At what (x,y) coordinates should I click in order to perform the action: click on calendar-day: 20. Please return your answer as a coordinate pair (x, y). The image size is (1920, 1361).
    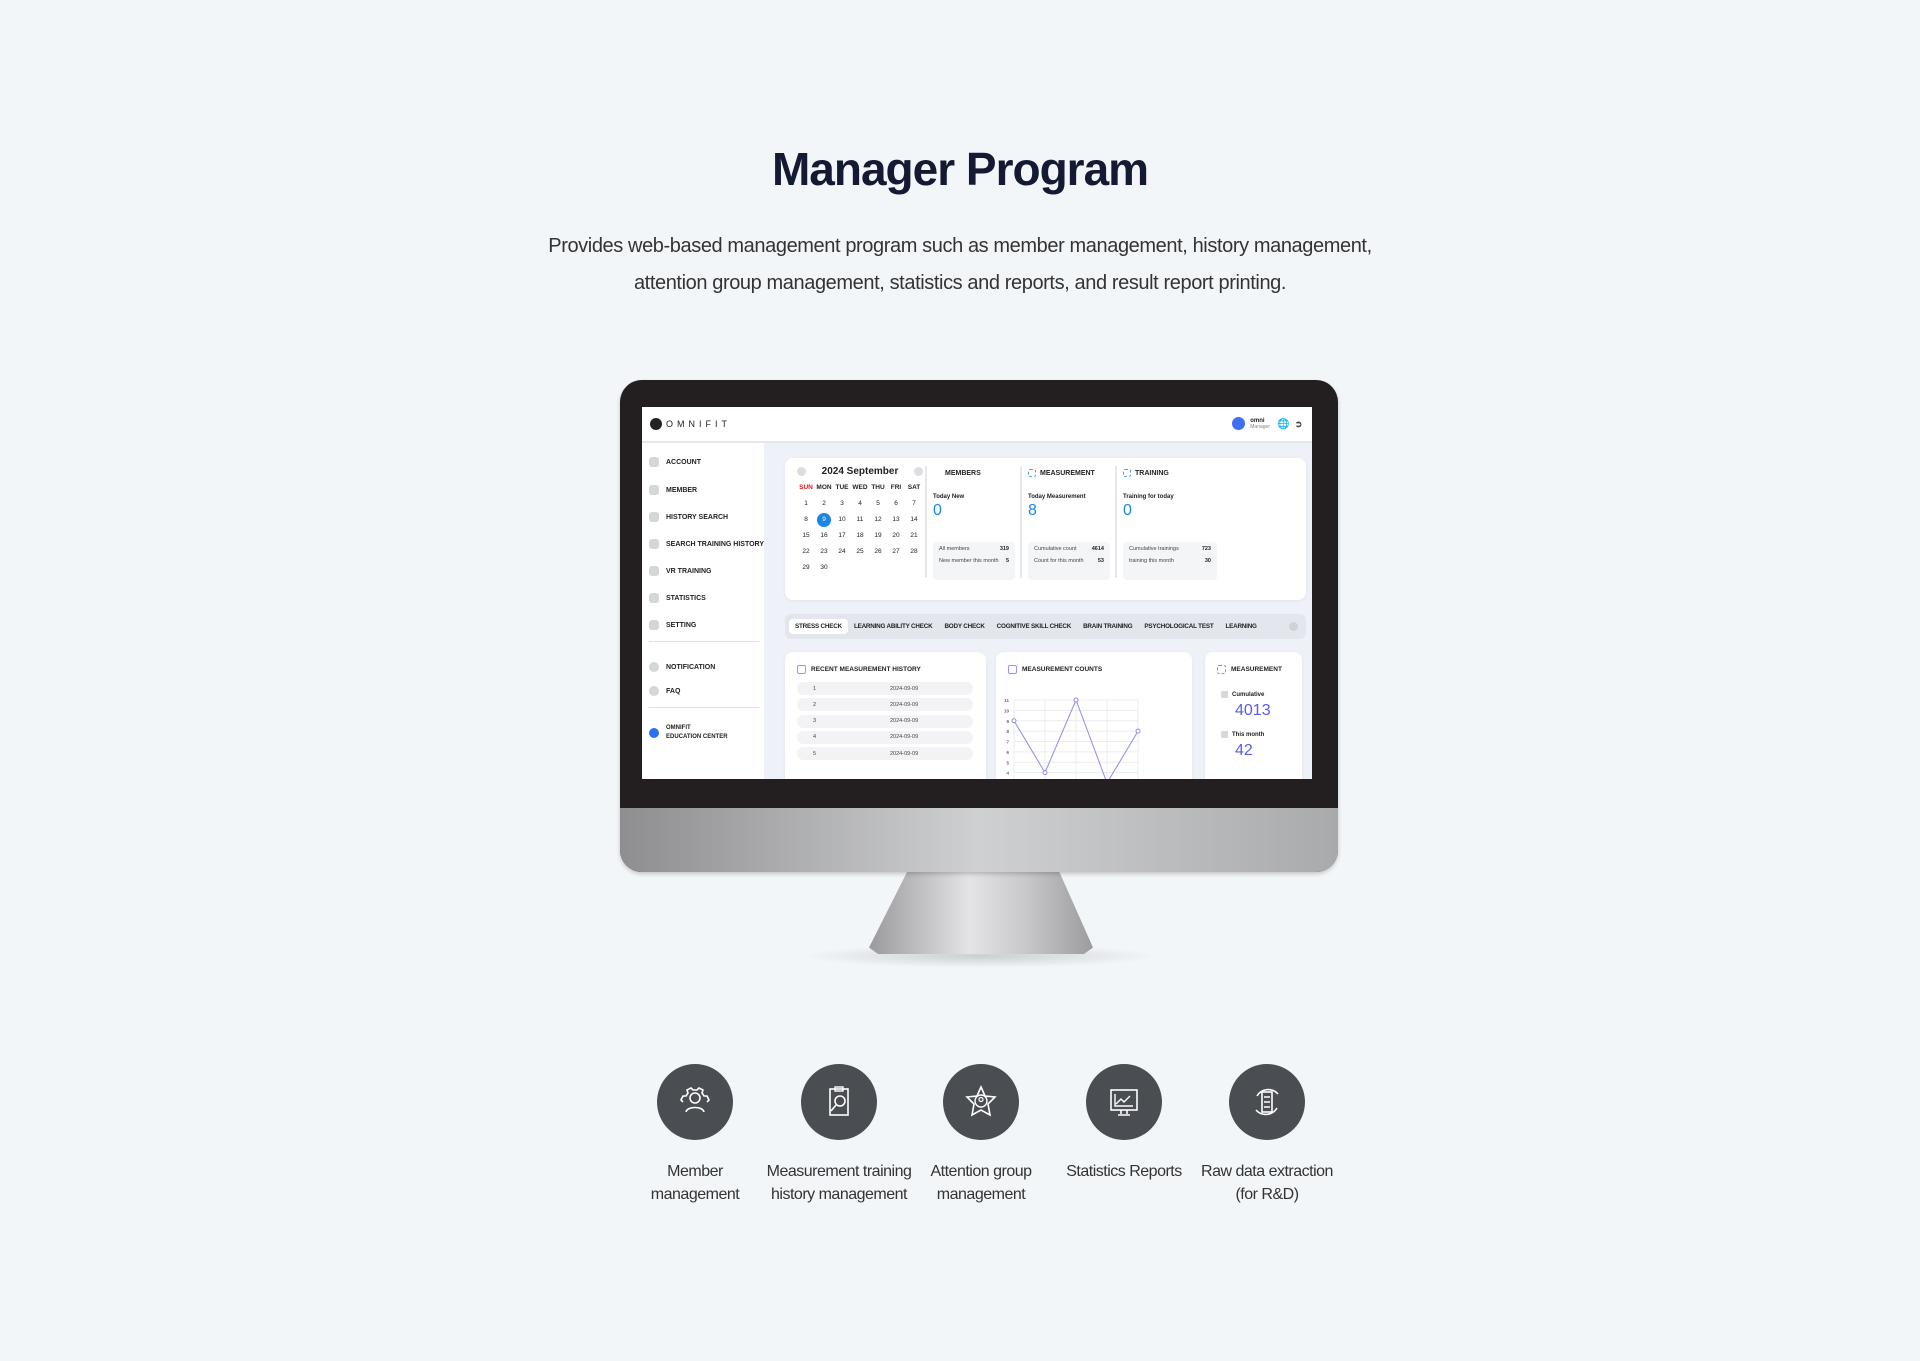
    Looking at the image, I should click on (896, 536).